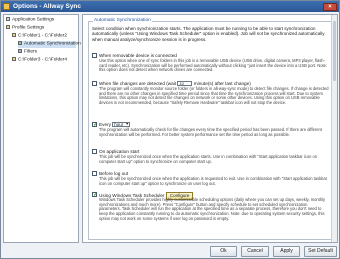 Image resolution: width=340 pixels, height=259 pixels. I want to click on group-title: Automatic Synchronization, so click(122, 20).